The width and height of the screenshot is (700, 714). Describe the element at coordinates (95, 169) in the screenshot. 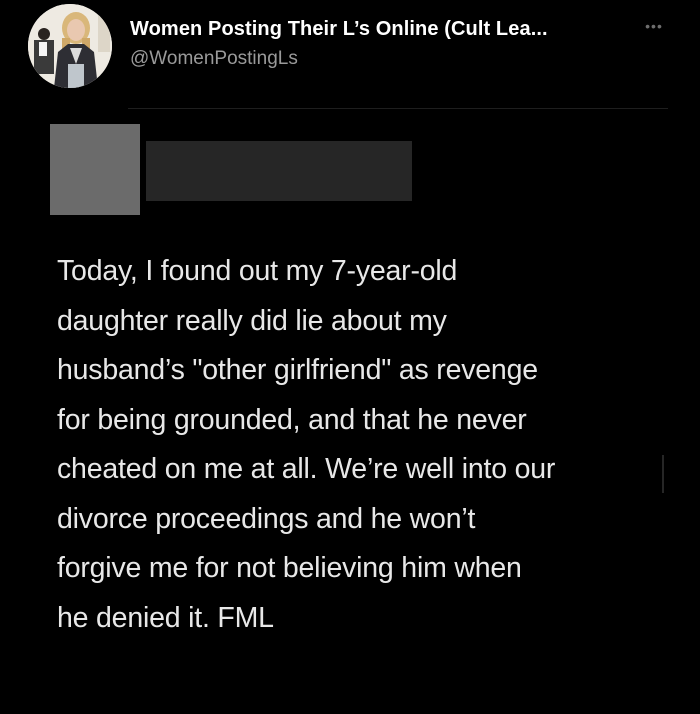

I see `redacted-avatar-block` at that location.